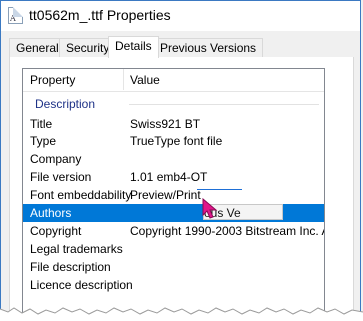  What do you see at coordinates (173, 285) in the screenshot?
I see `table-row: Licence description` at bounding box center [173, 285].